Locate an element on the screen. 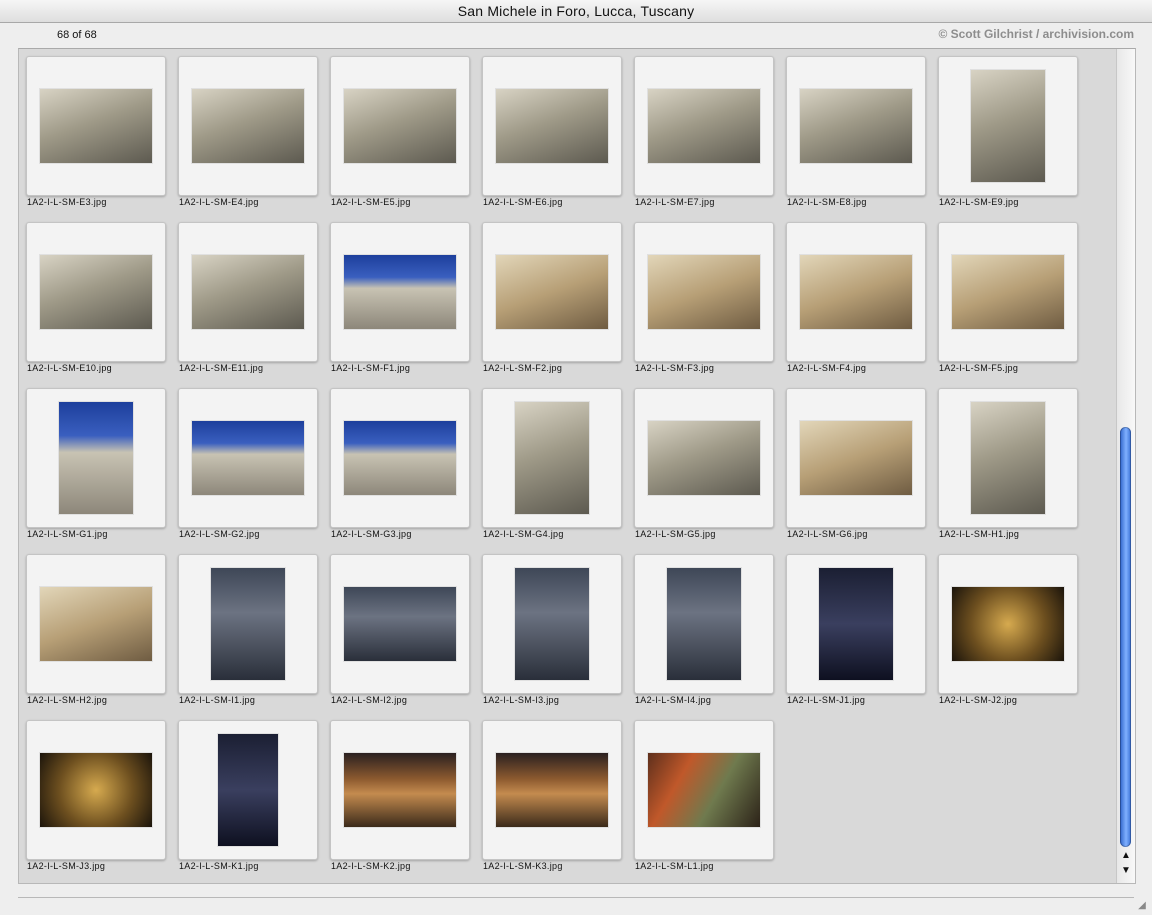  thumbnail-item: 1A2-I-L-SM-G1.jpg is located at coordinates (95, 464).